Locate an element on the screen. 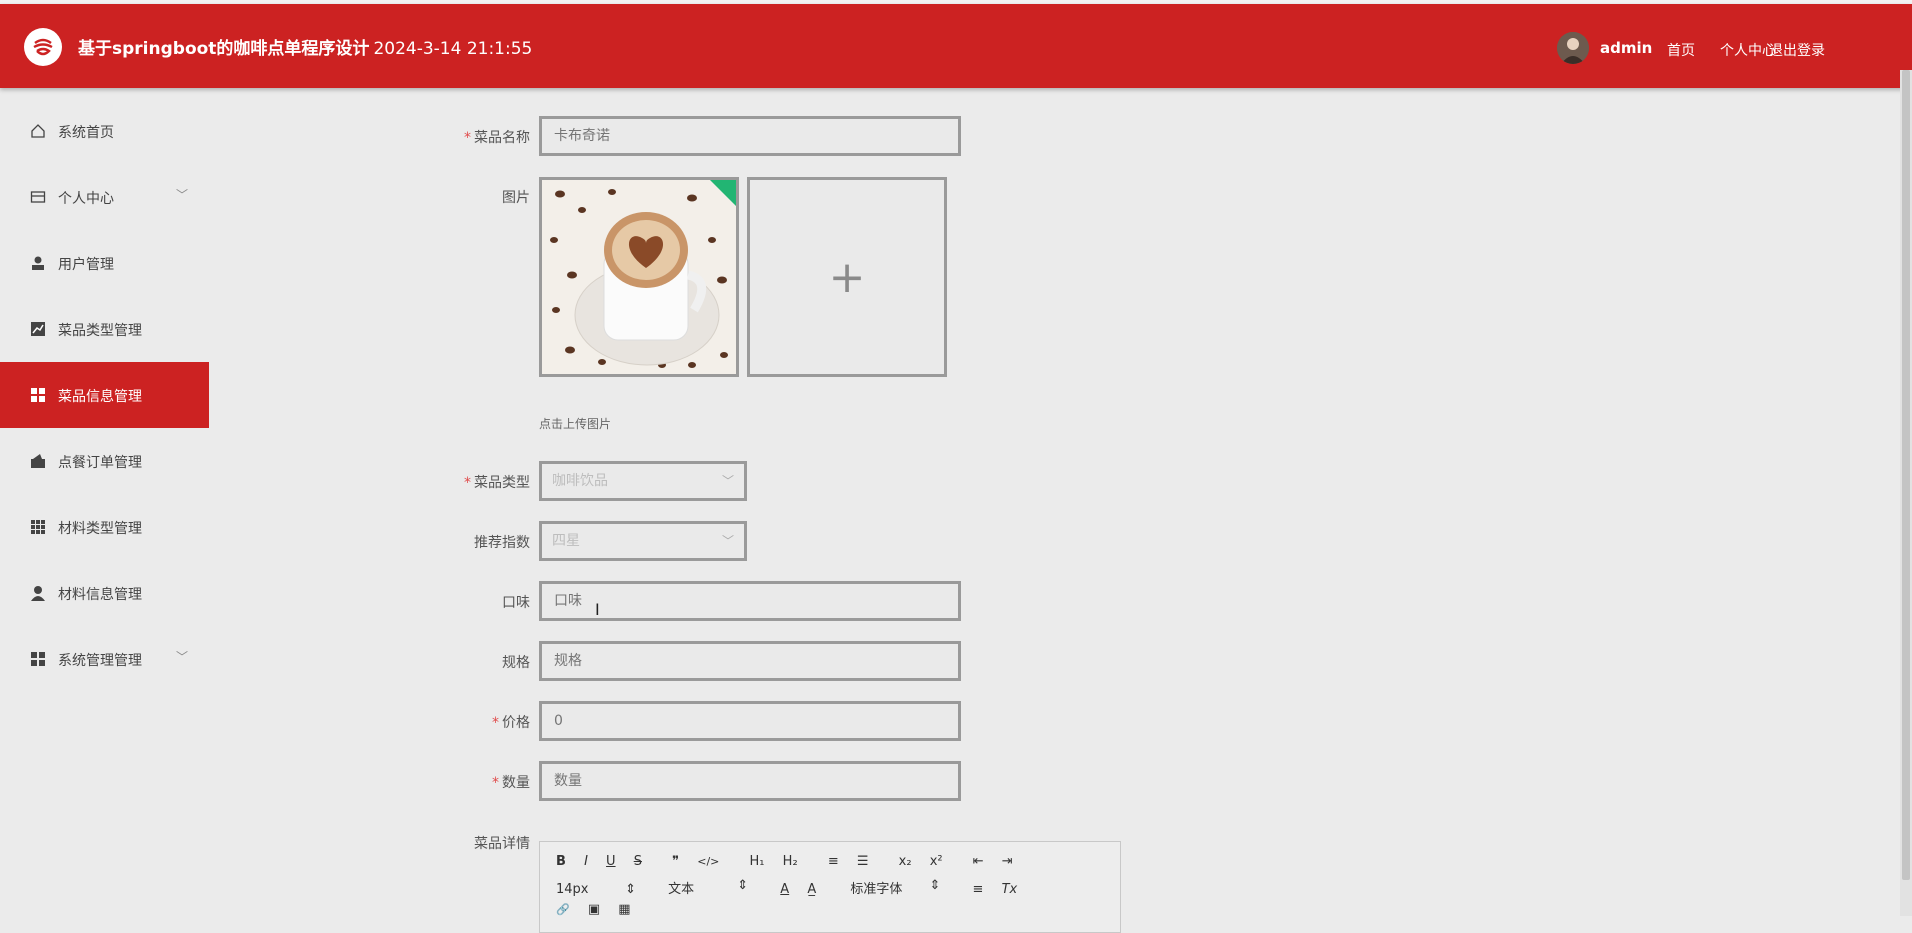 The width and height of the screenshot is (1912, 933). sidebar-item-orders: 点餐订单管理 is located at coordinates (104, 461).